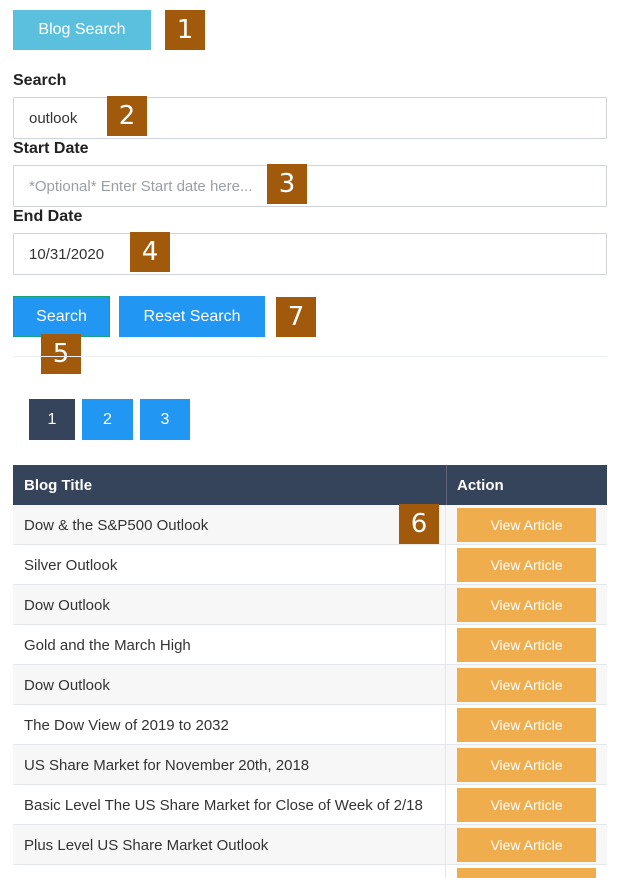 This screenshot has width=619, height=878. What do you see at coordinates (126, 725) in the screenshot?
I see `blog-title: The Dow View of 2019 to 2032` at bounding box center [126, 725].